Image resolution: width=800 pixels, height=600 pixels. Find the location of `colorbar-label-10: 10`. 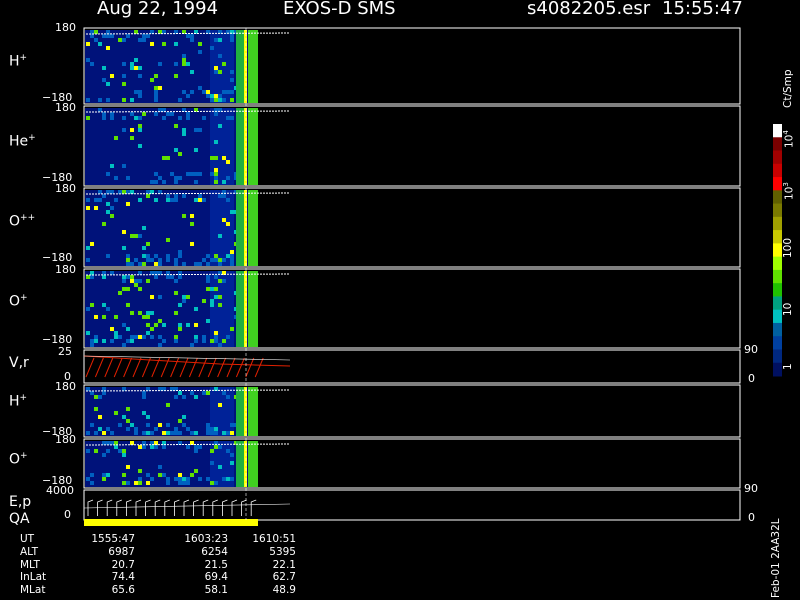

colorbar-label-10: 10 is located at coordinates (788, 309).